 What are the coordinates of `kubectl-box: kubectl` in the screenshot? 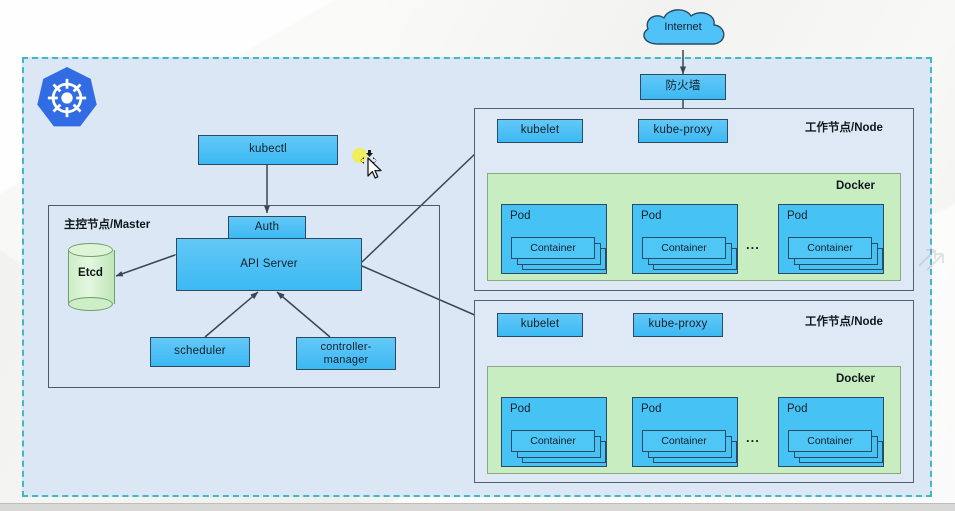 It's located at (268, 150).